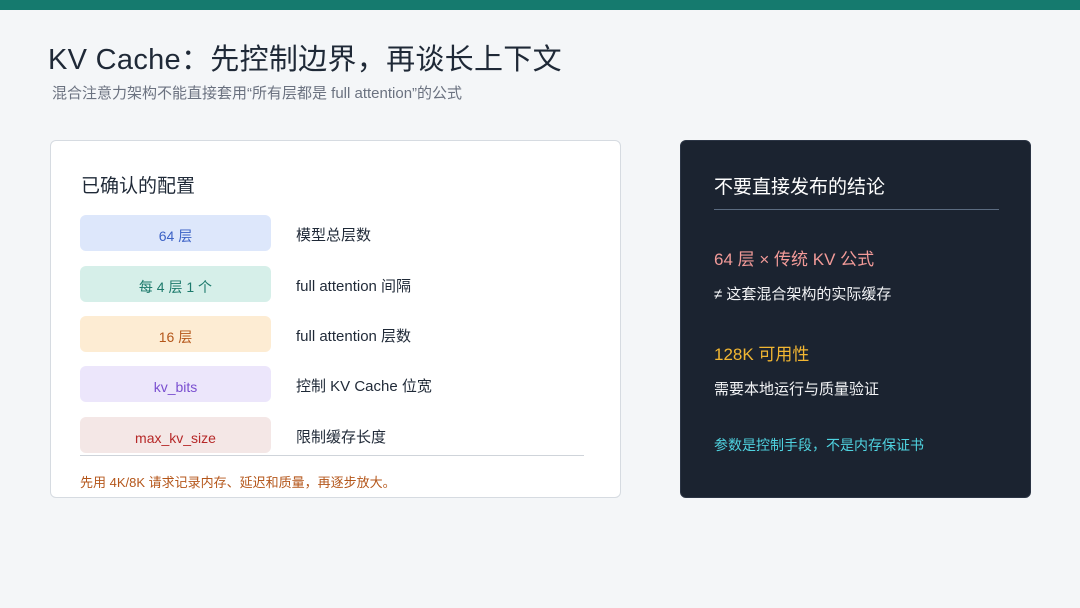 This screenshot has width=1080, height=608. I want to click on conclusions-title: 不要直接发布的结论, so click(800, 187).